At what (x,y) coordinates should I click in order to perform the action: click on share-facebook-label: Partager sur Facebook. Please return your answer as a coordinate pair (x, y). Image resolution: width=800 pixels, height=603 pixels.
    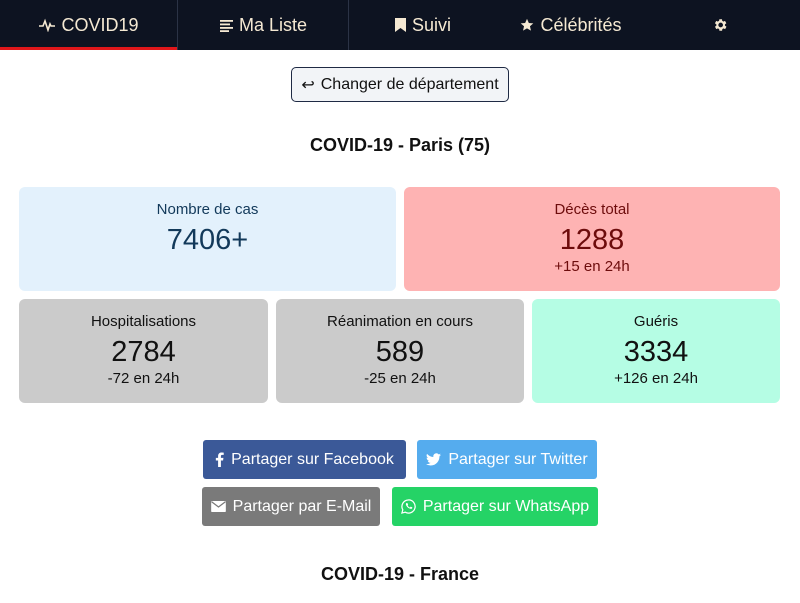
    Looking at the image, I should click on (312, 459).